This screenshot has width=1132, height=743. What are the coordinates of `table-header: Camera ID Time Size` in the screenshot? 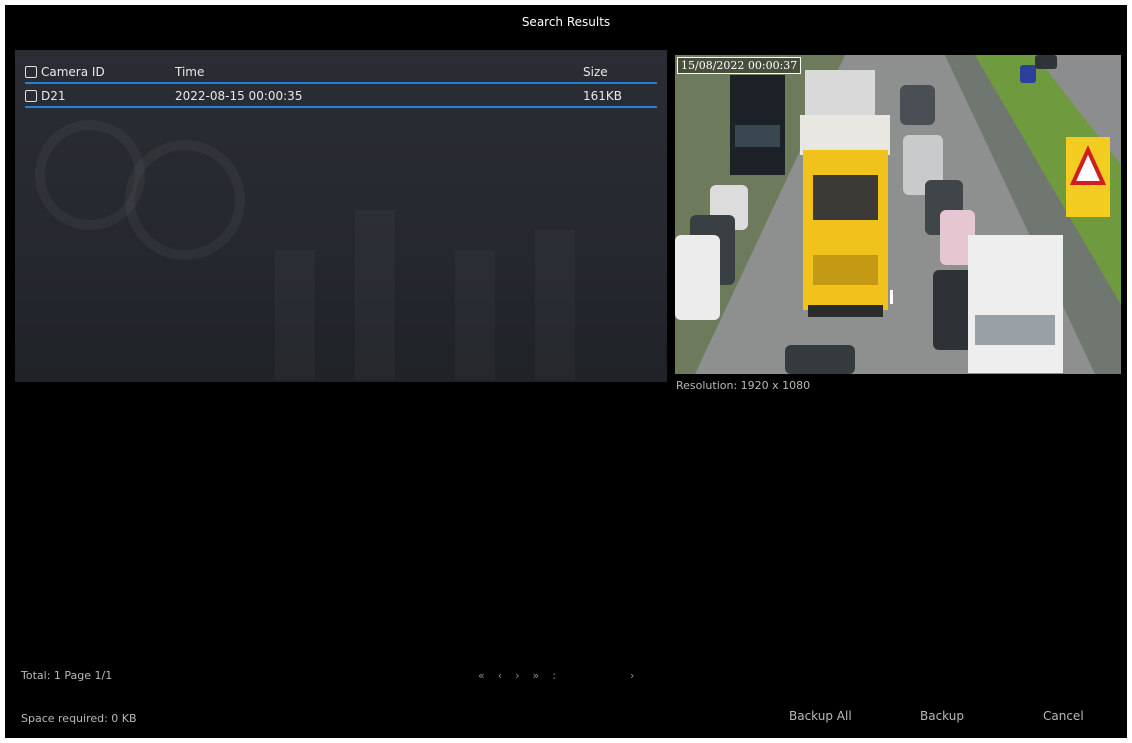 It's located at (341, 73).